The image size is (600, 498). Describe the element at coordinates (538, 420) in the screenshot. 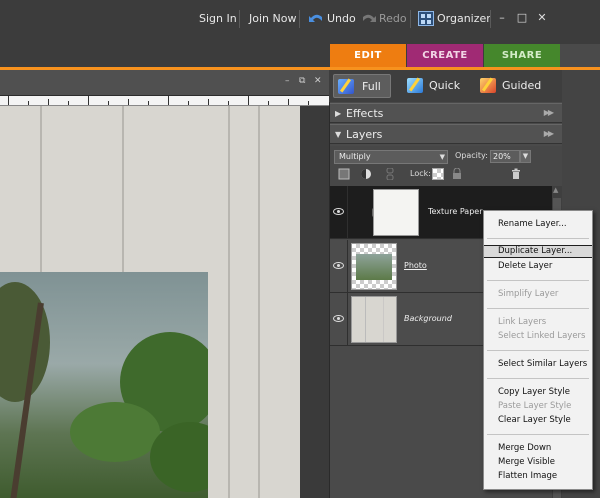

I see `menu-item-clear-layer-style: Clear Layer Style` at that location.